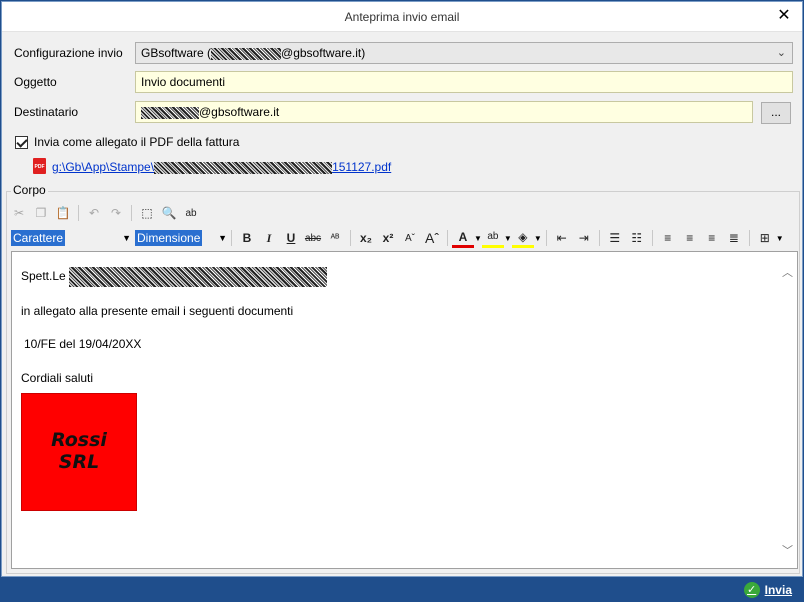 This screenshot has height=602, width=804. What do you see at coordinates (71, 238) in the screenshot?
I see `font-family-select: Carattere ▼` at bounding box center [71, 238].